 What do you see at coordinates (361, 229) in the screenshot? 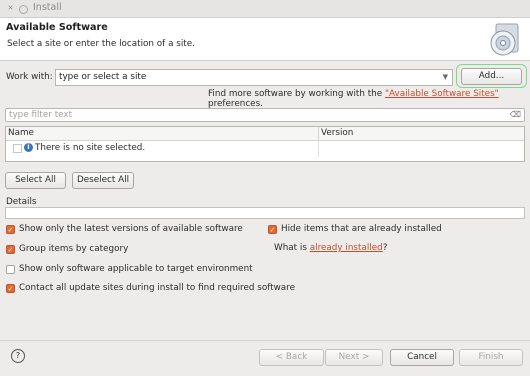
I see `hide-installed-label: Hide items that are already installed` at bounding box center [361, 229].